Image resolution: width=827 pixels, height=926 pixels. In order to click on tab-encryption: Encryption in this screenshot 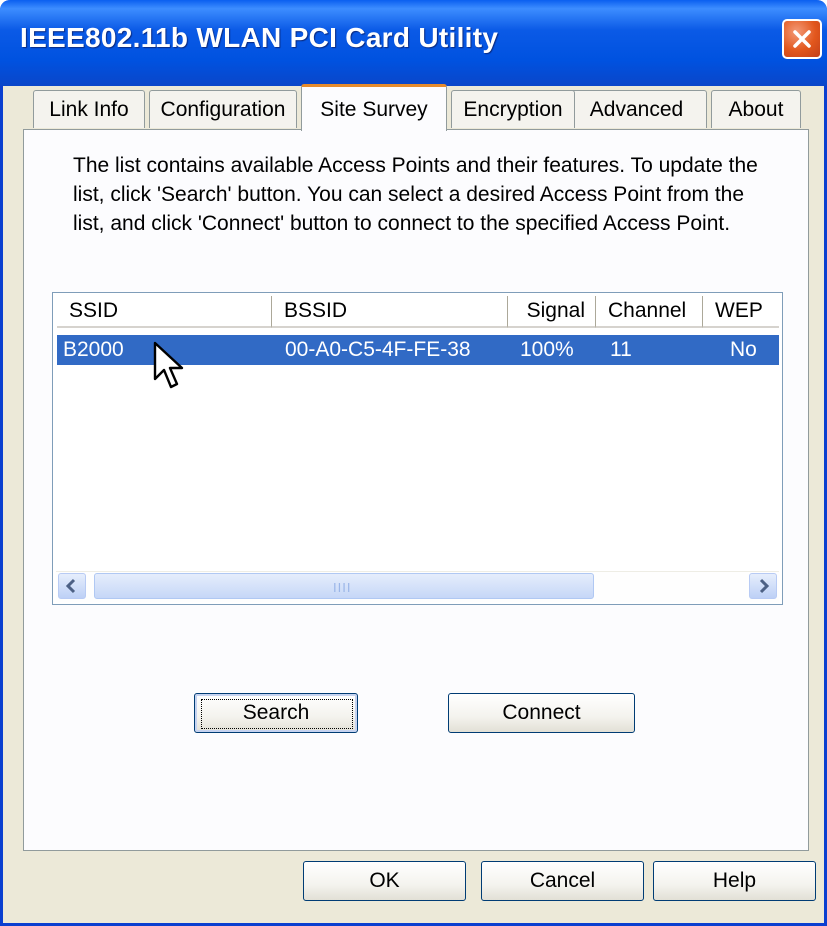, I will do `click(513, 109)`.